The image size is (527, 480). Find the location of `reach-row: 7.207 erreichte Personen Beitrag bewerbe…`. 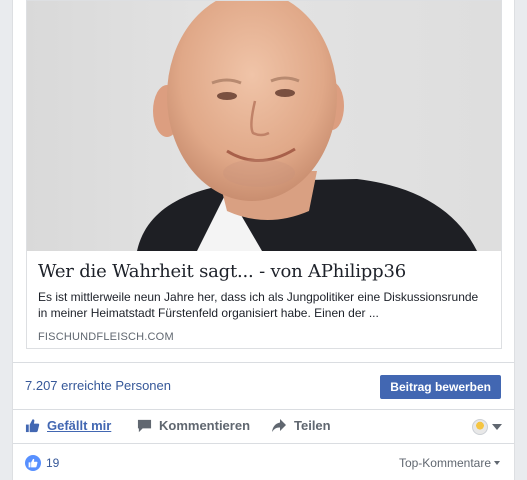

reach-row: 7.207 erreichte Personen Beitrag bewerbe… is located at coordinates (263, 385).